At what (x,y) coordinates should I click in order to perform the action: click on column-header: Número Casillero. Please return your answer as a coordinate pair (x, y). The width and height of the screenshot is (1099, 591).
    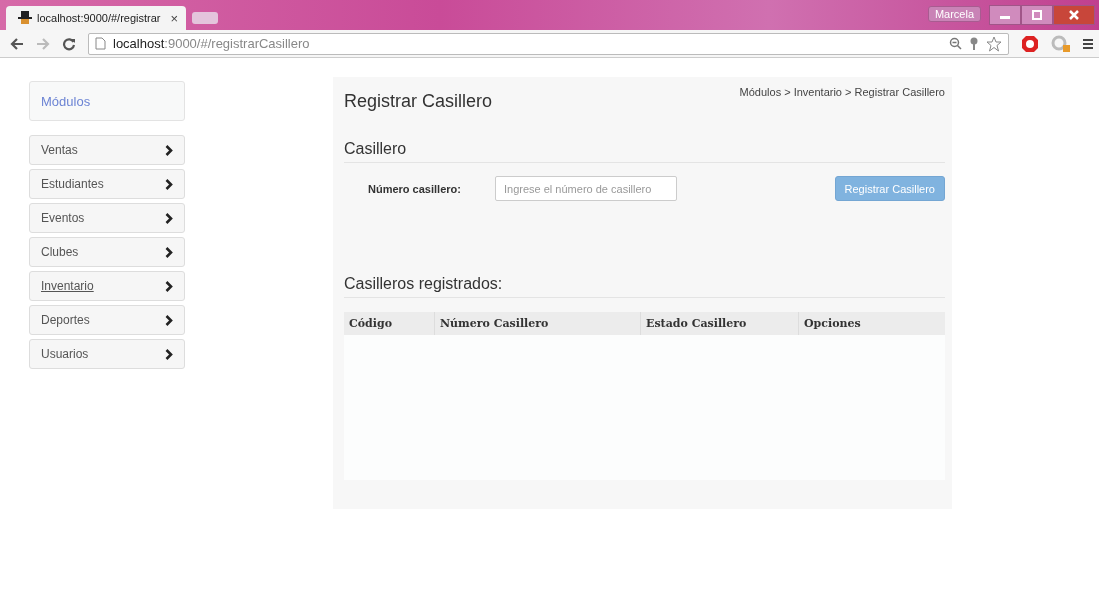
    Looking at the image, I should click on (537, 323).